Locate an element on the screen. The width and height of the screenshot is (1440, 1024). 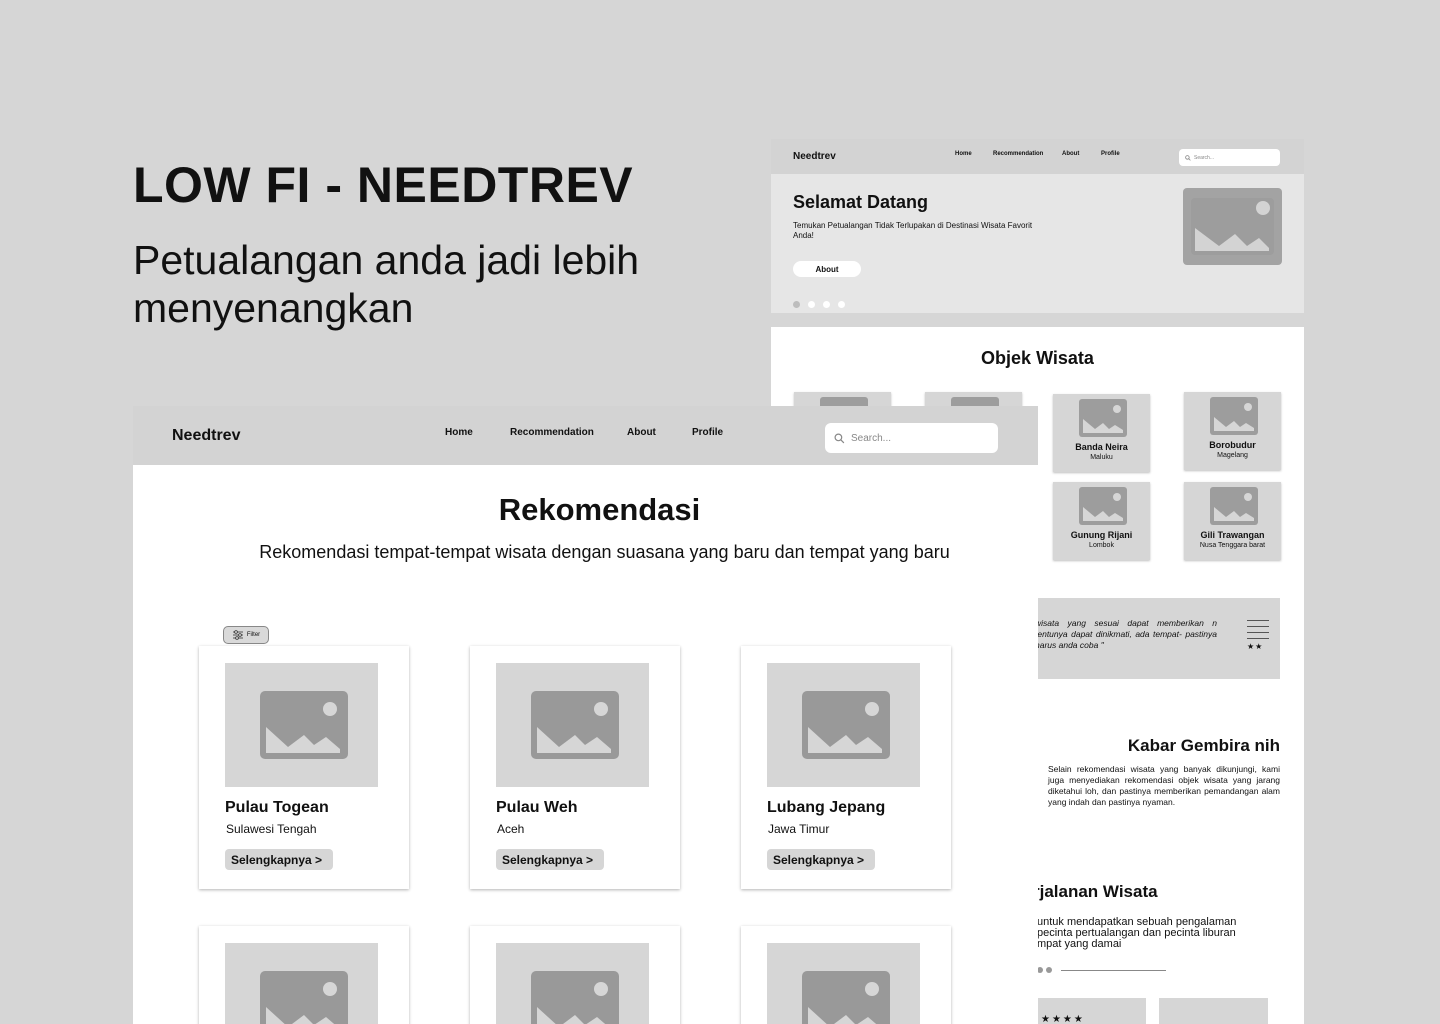
hero-image-placeholder-icon is located at coordinates (1232, 226).